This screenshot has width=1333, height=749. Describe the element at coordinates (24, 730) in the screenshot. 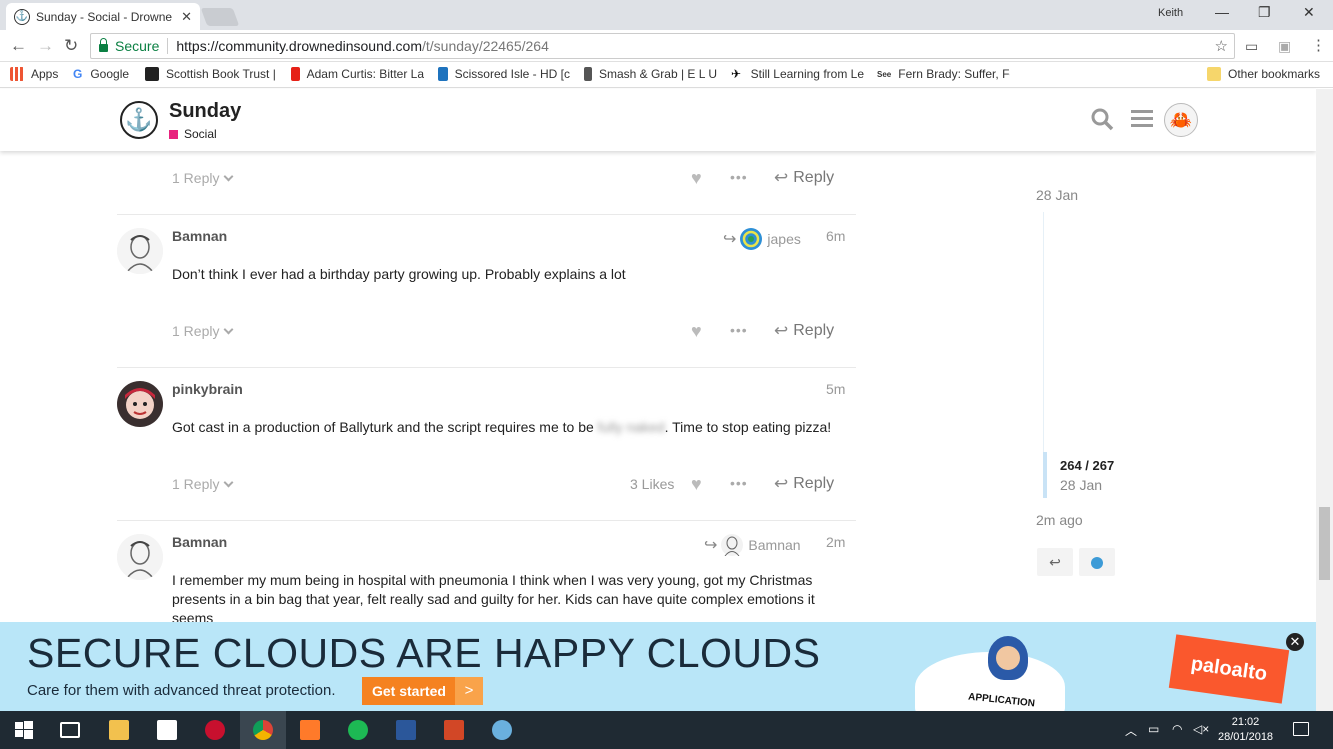

I see `windows-start-icon` at that location.